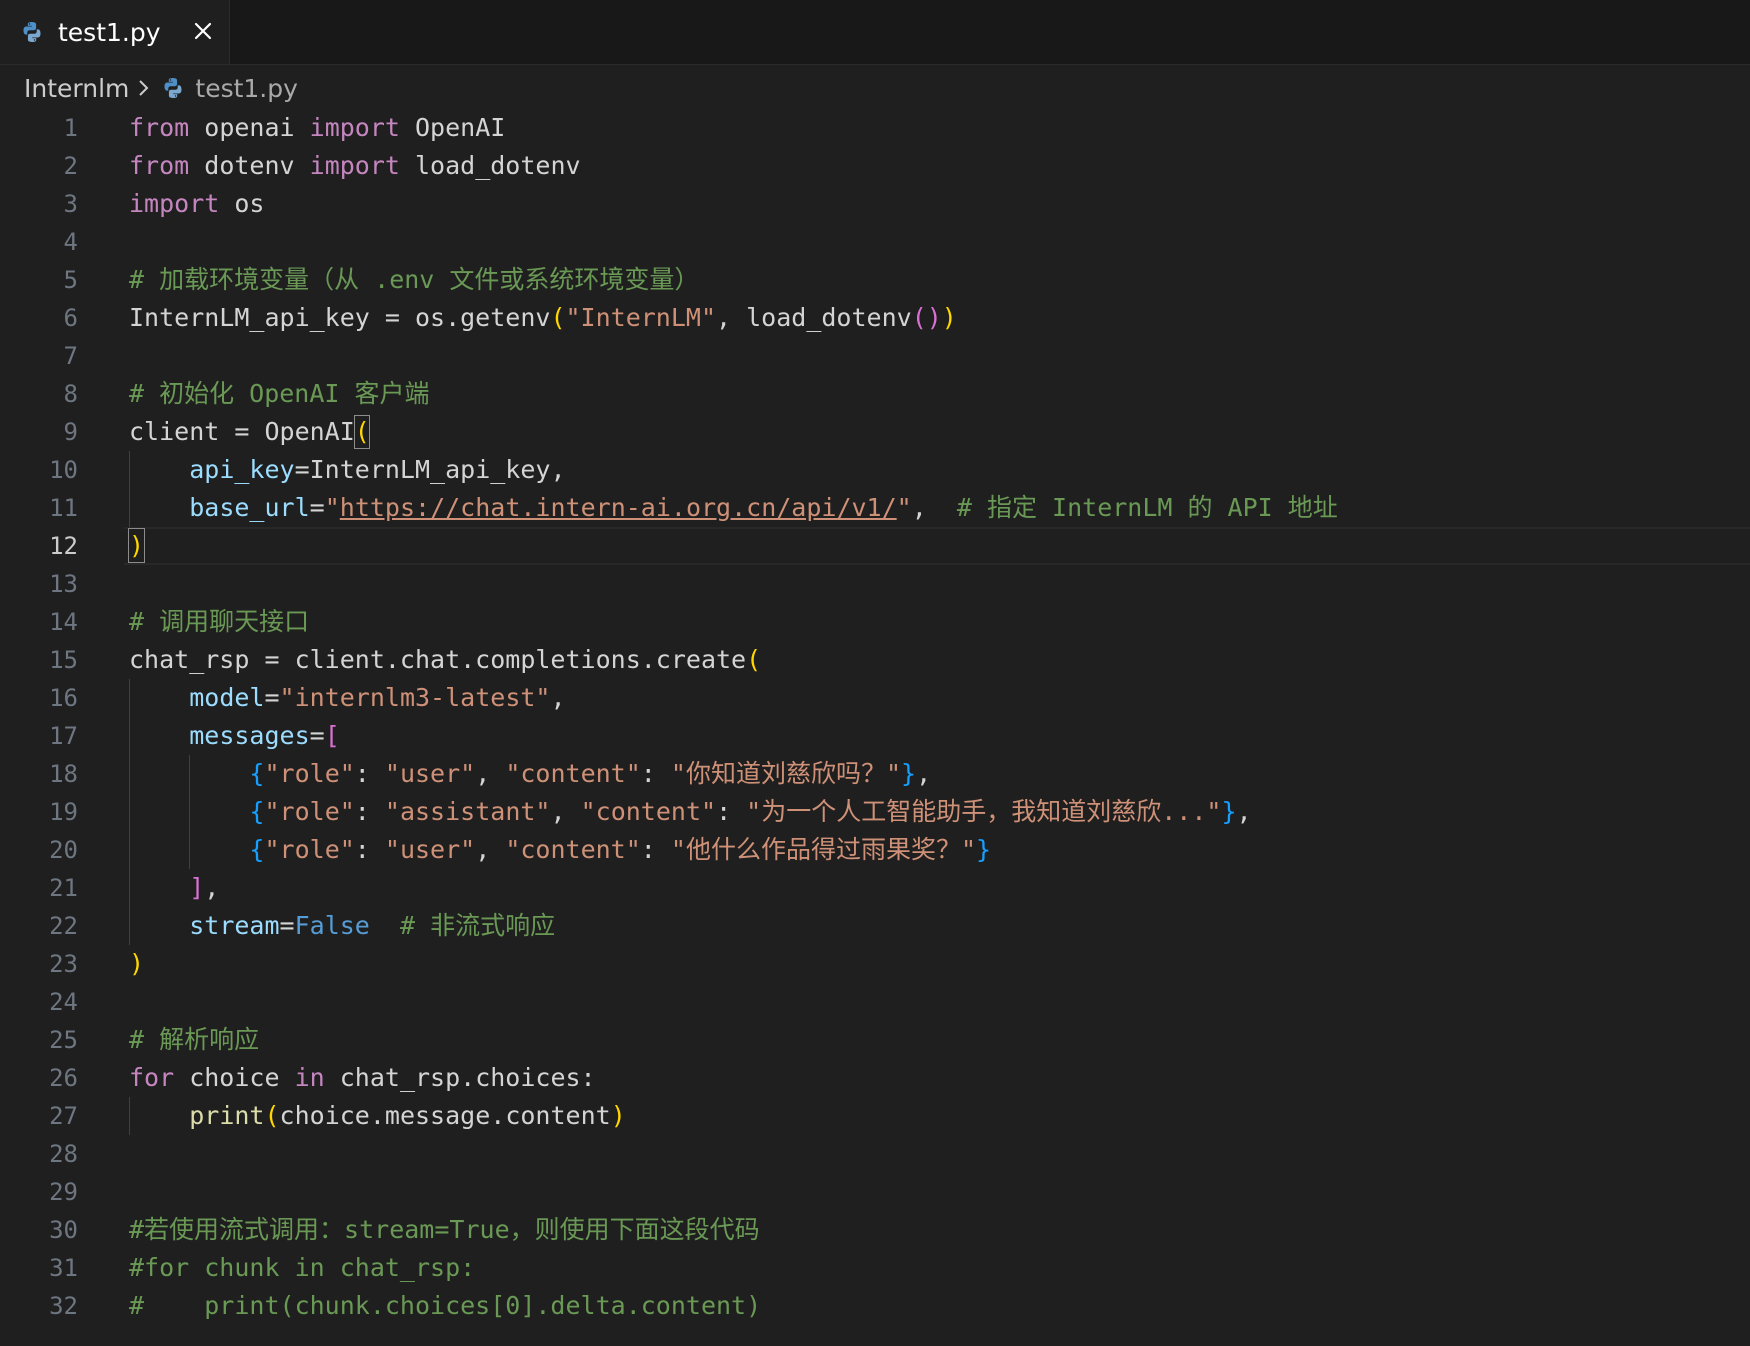  I want to click on code-text: {"role": "user", "content": "你知道刘慈欣吗？"},, so click(530, 774).